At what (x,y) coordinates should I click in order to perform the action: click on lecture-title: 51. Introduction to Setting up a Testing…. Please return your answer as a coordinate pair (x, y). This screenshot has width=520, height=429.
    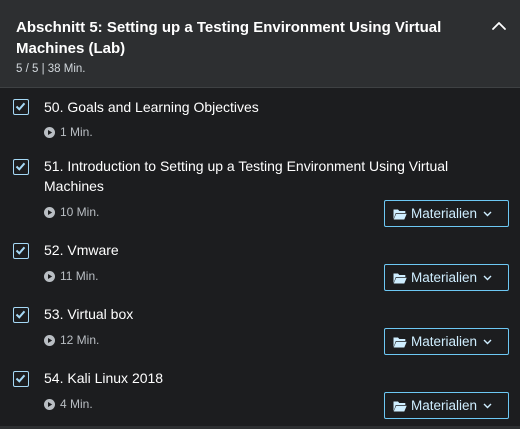
    Looking at the image, I should click on (264, 176).